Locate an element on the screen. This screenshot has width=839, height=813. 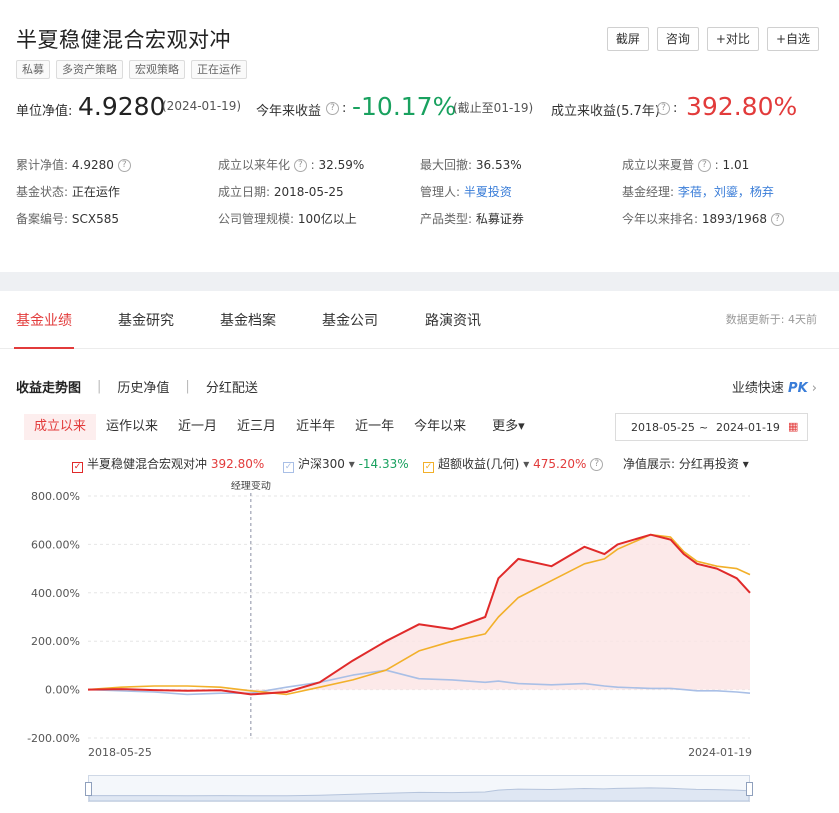
info-label: 管理人: is located at coordinates (440, 192).